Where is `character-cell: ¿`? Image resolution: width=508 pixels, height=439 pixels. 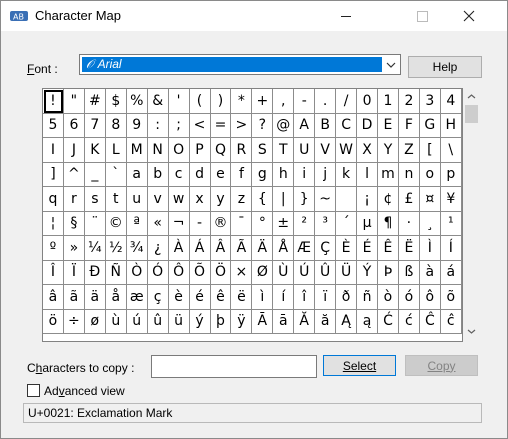
character-cell: ¿ is located at coordinates (158, 248).